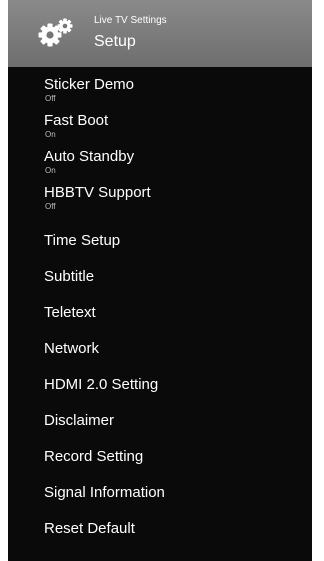  What do you see at coordinates (160, 33) in the screenshot?
I see `header-bar: Live TV Settings Setup` at bounding box center [160, 33].